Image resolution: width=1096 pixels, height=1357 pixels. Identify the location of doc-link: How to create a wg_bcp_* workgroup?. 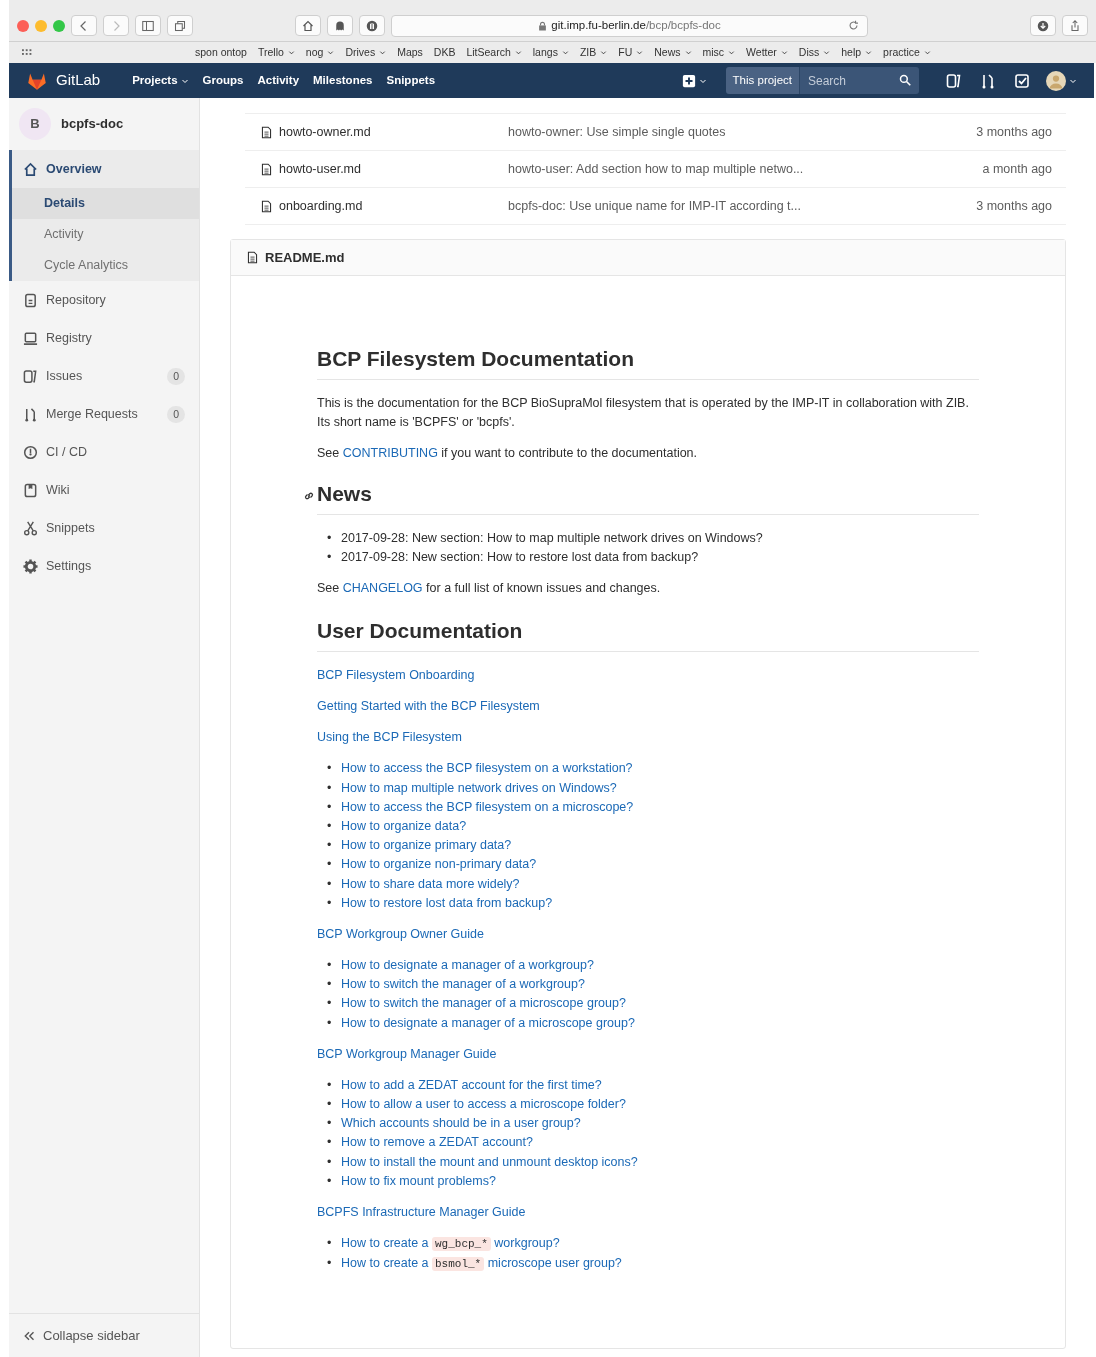
(450, 1244).